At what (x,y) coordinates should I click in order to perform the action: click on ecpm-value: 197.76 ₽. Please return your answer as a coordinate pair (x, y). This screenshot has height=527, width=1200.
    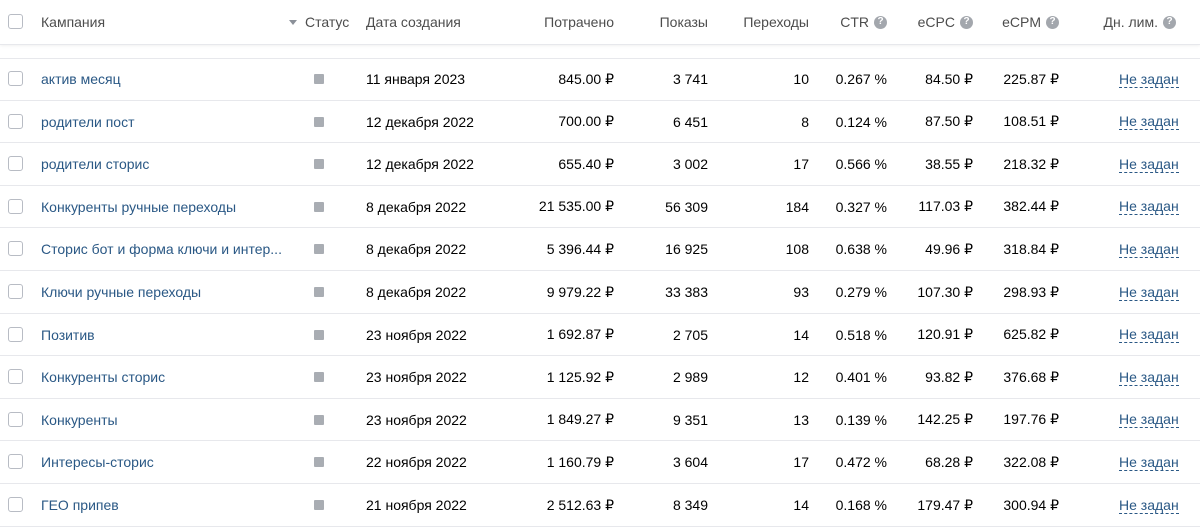
    Looking at the image, I should click on (1031, 419).